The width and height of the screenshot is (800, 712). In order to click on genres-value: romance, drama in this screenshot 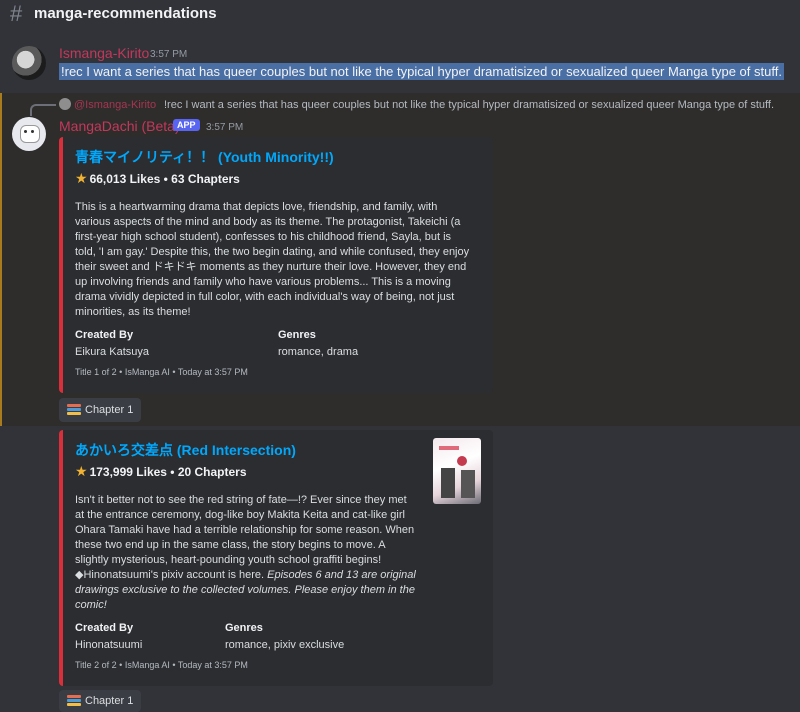, I will do `click(318, 352)`.